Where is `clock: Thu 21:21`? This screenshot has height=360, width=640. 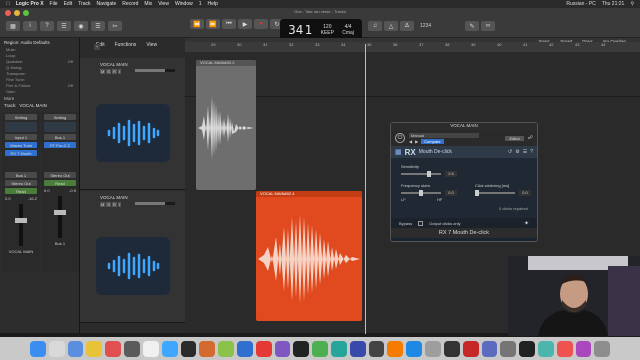 clock: Thu 21:21 is located at coordinates (613, 4).